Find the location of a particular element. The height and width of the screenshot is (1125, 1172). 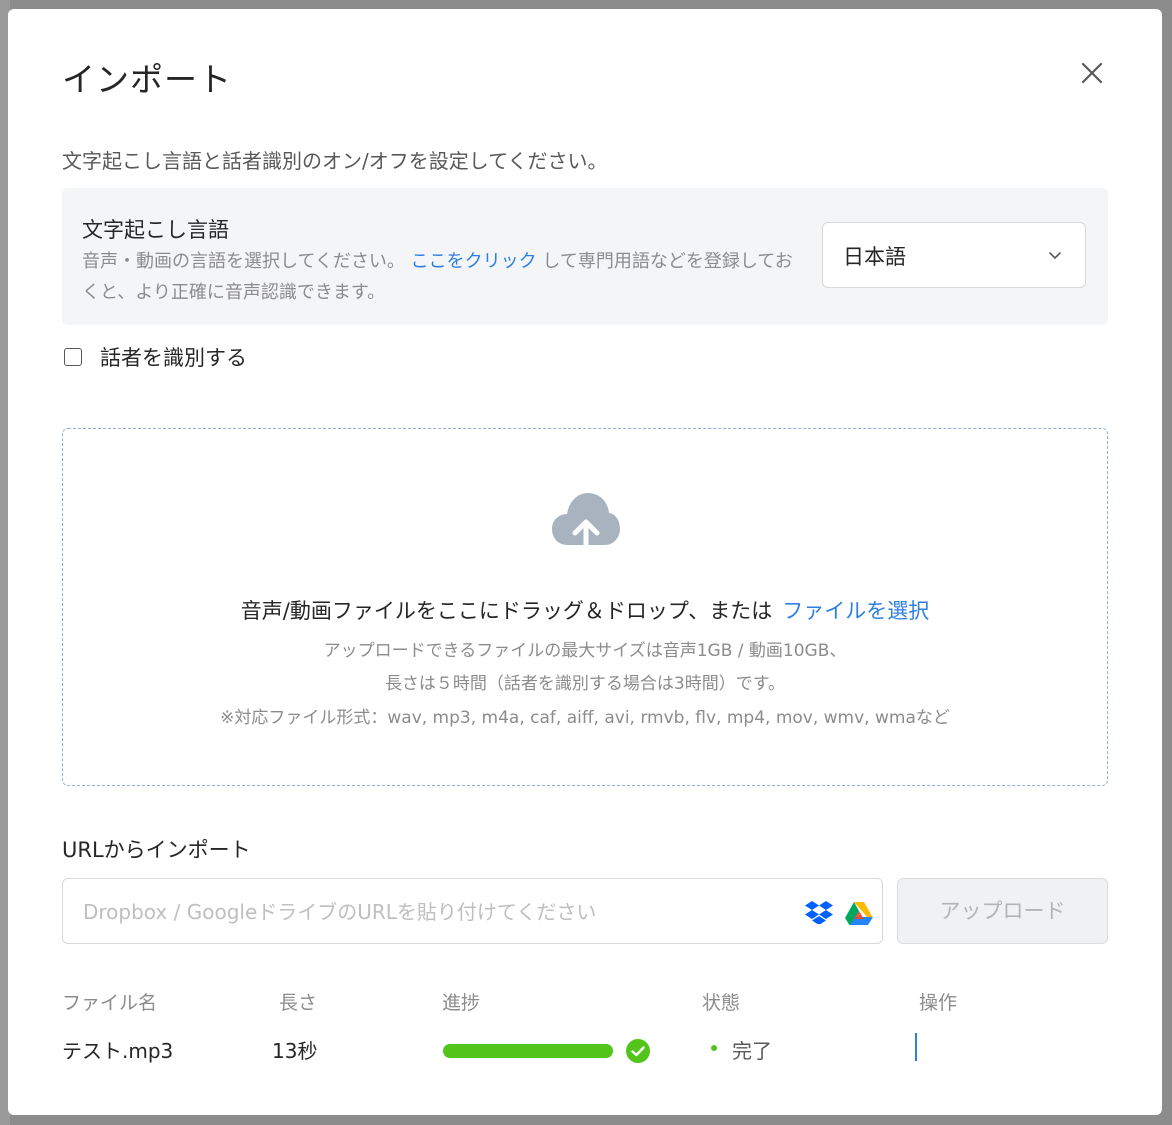

status-dot is located at coordinates (714, 1048).